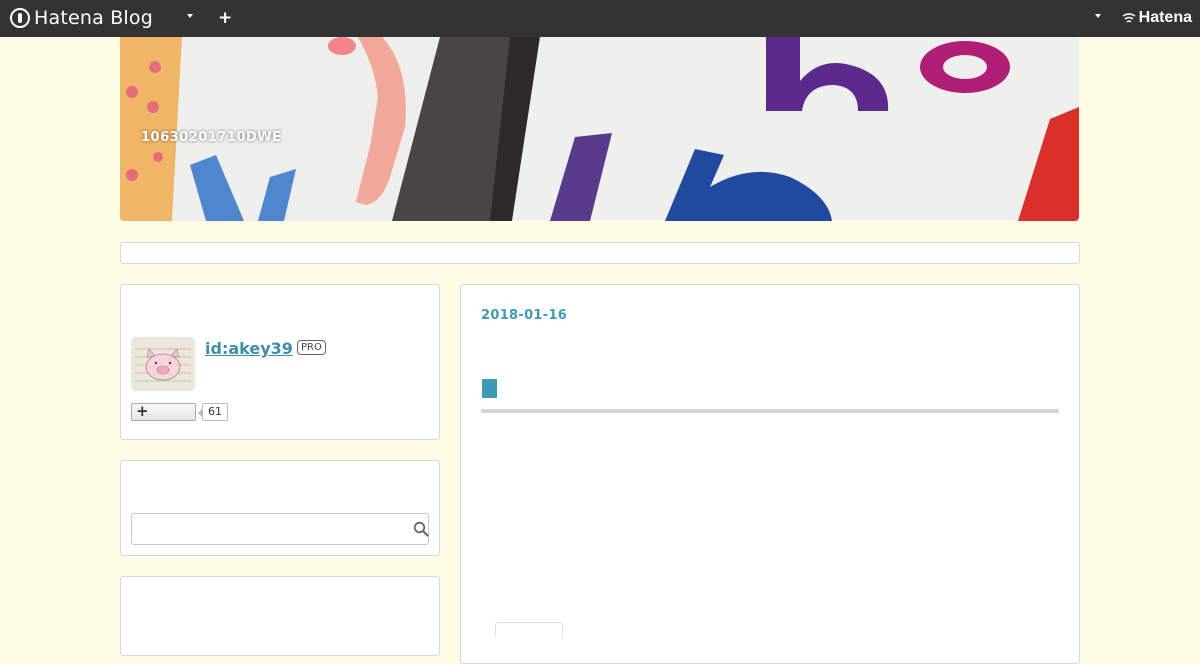 This screenshot has width=1200, height=664. I want to click on sidebar-module, so click(280, 616).